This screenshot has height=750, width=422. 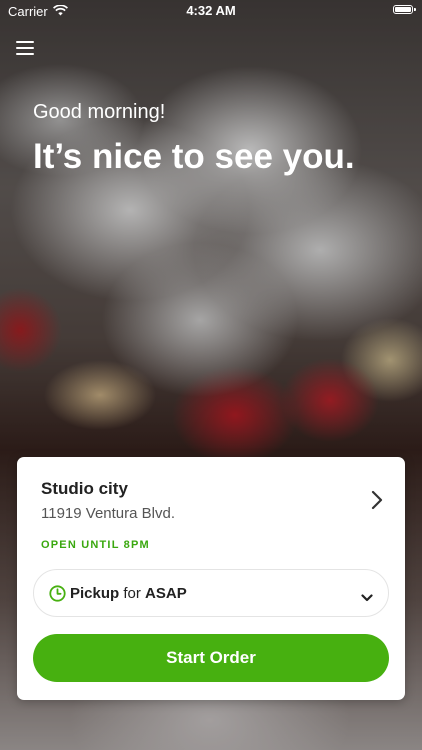 What do you see at coordinates (211, 593) in the screenshot?
I see `order-type-dropdown: Pickup for ASAP` at bounding box center [211, 593].